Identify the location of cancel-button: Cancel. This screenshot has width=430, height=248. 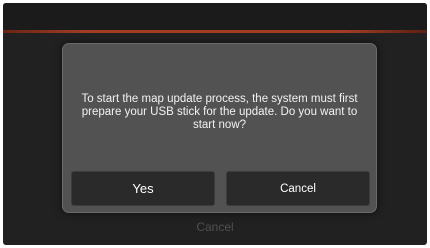
(298, 188).